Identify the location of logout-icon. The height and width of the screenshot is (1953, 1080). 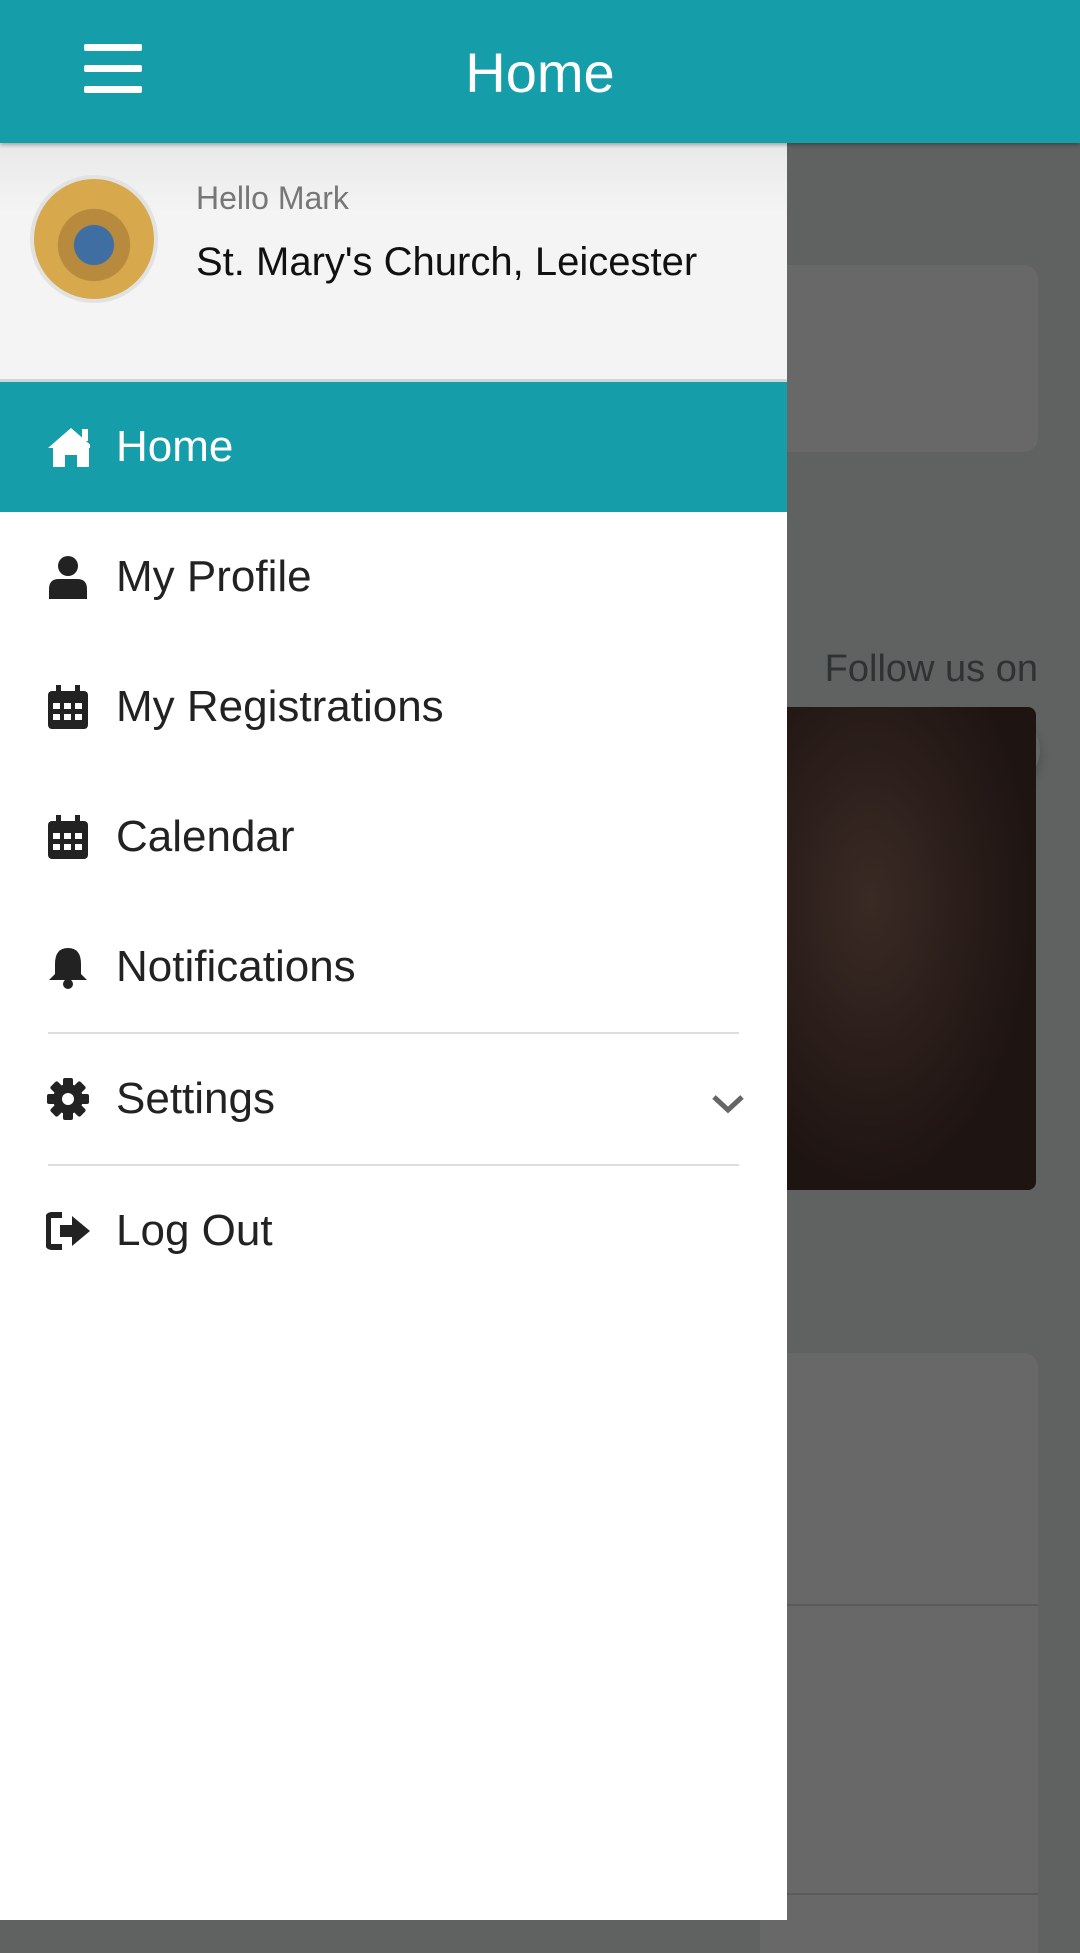
(68, 1231).